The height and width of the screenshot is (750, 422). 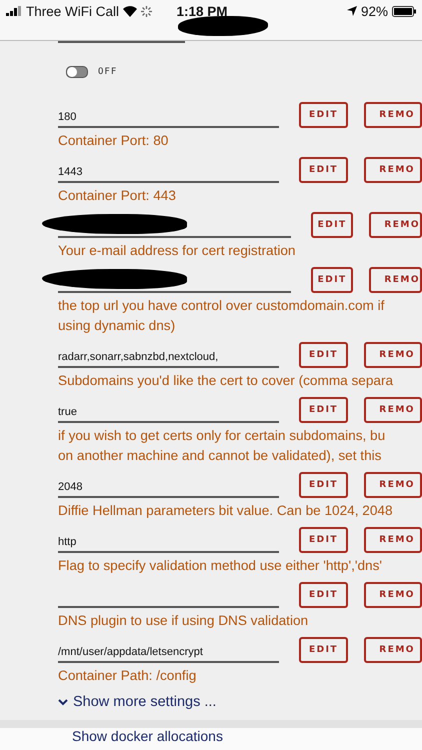 I want to click on toggle-label: OFF, so click(x=108, y=72).